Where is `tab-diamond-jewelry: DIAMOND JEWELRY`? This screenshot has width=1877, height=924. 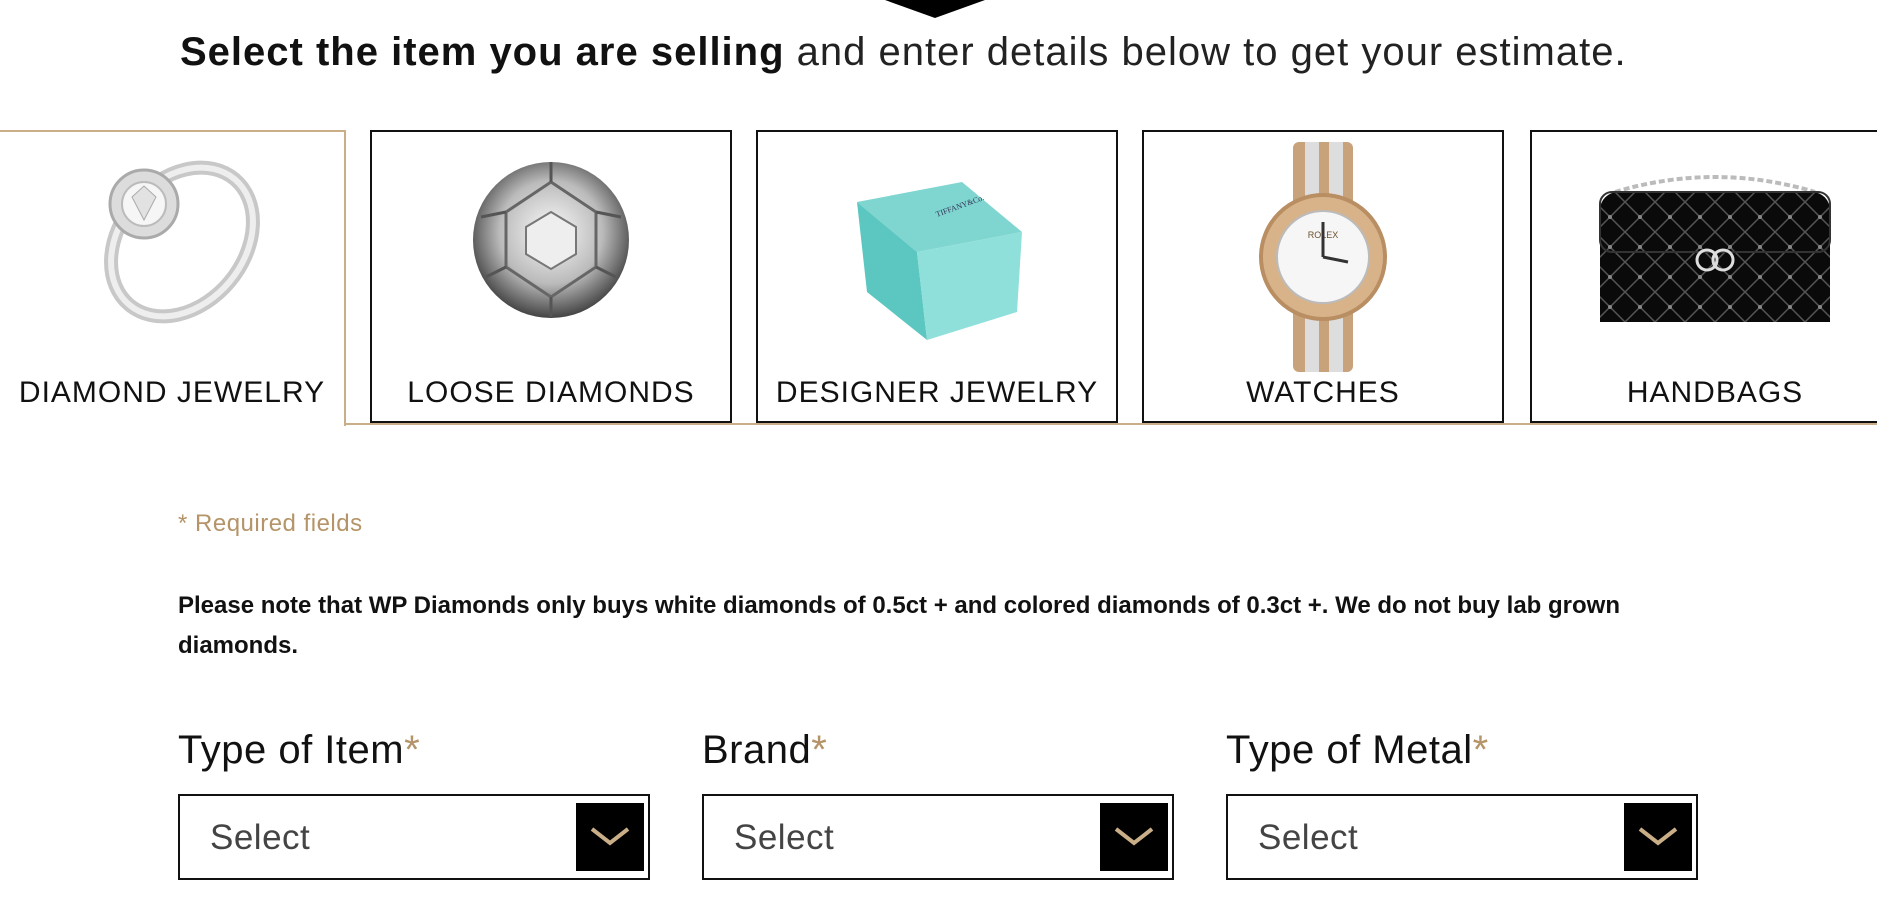 tab-diamond-jewelry: DIAMOND JEWELRY is located at coordinates (173, 278).